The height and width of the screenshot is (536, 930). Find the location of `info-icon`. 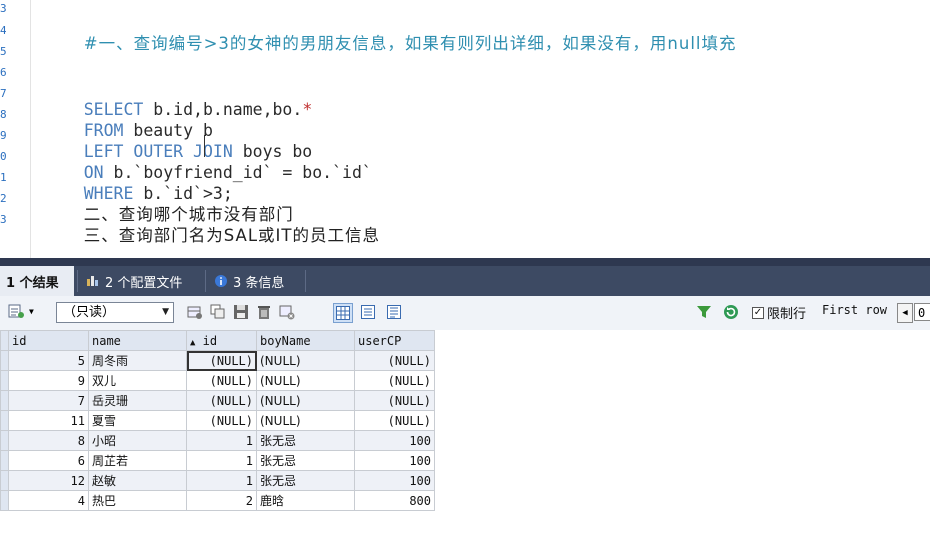

info-icon is located at coordinates (221, 281).